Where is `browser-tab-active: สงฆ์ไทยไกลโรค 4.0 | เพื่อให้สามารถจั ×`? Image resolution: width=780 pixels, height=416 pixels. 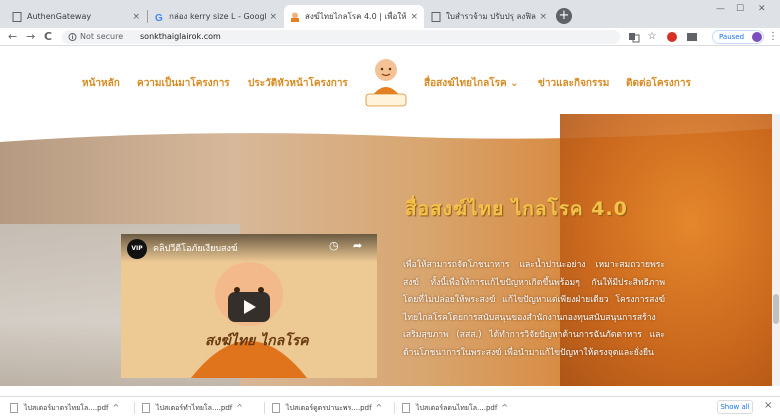 browser-tab-active: สงฆ์ไทยไกลโรค 4.0 | เพื่อให้สามารถจั × is located at coordinates (354, 16).